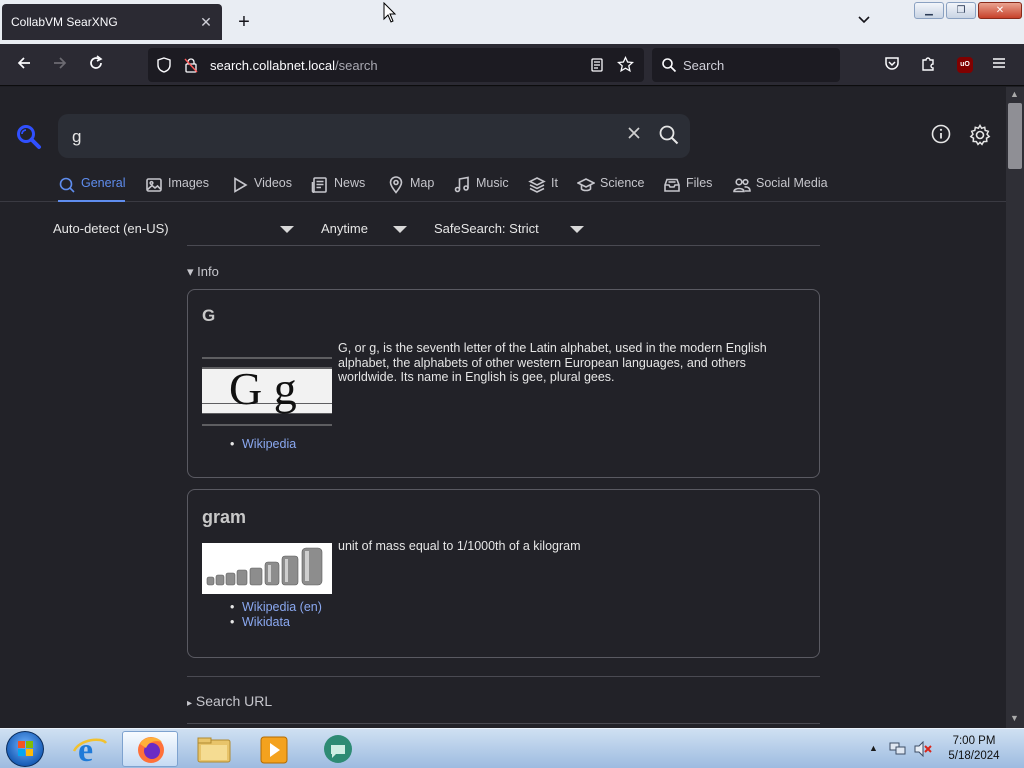 This screenshot has height=768, width=1024. Describe the element at coordinates (287, 229) in the screenshot. I see `language-dropdown-chevron-icon` at that location.